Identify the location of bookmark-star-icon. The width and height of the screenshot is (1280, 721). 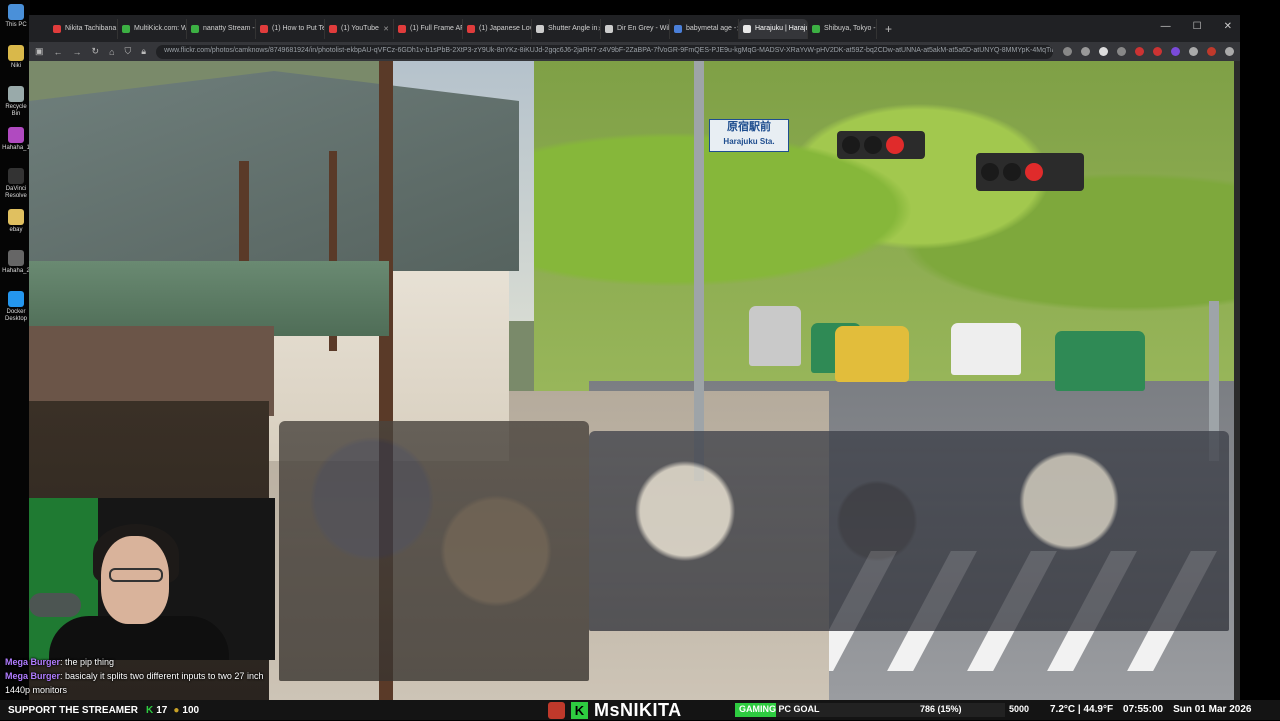
(1085, 51).